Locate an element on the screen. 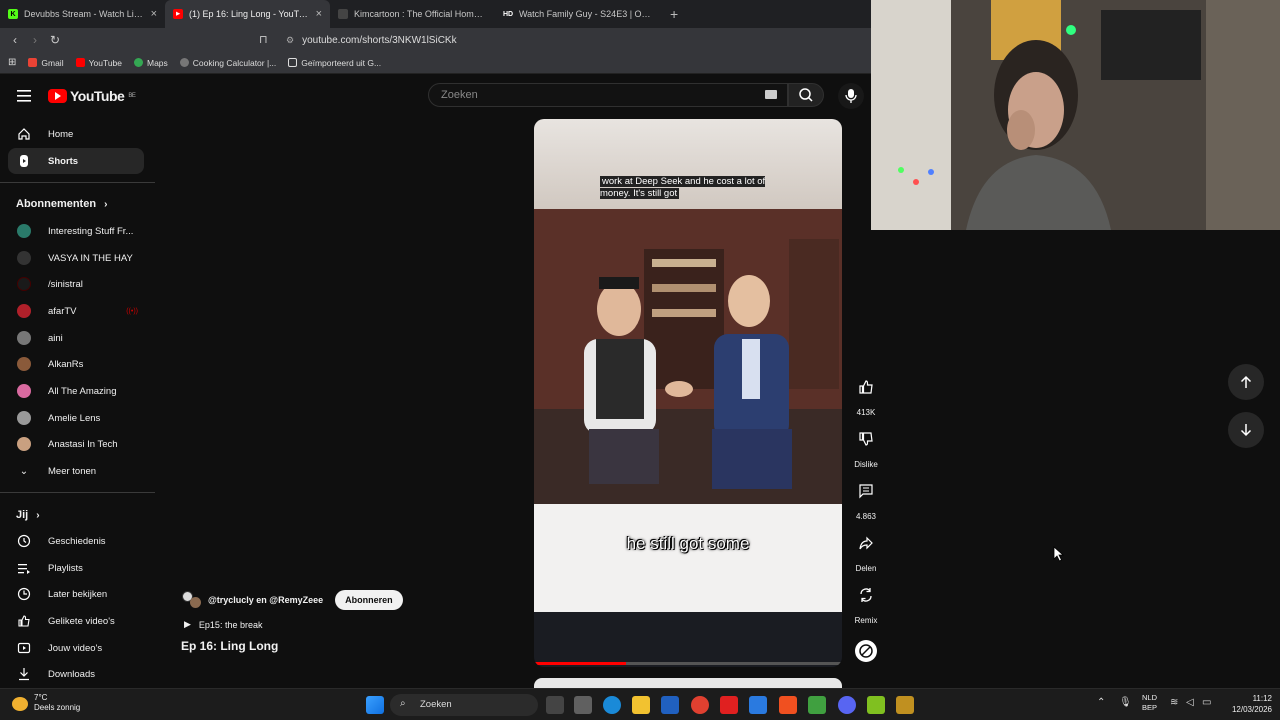 Image resolution: width=1280 pixels, height=720 pixels. wifi-icon: ≋ is located at coordinates (1174, 702).